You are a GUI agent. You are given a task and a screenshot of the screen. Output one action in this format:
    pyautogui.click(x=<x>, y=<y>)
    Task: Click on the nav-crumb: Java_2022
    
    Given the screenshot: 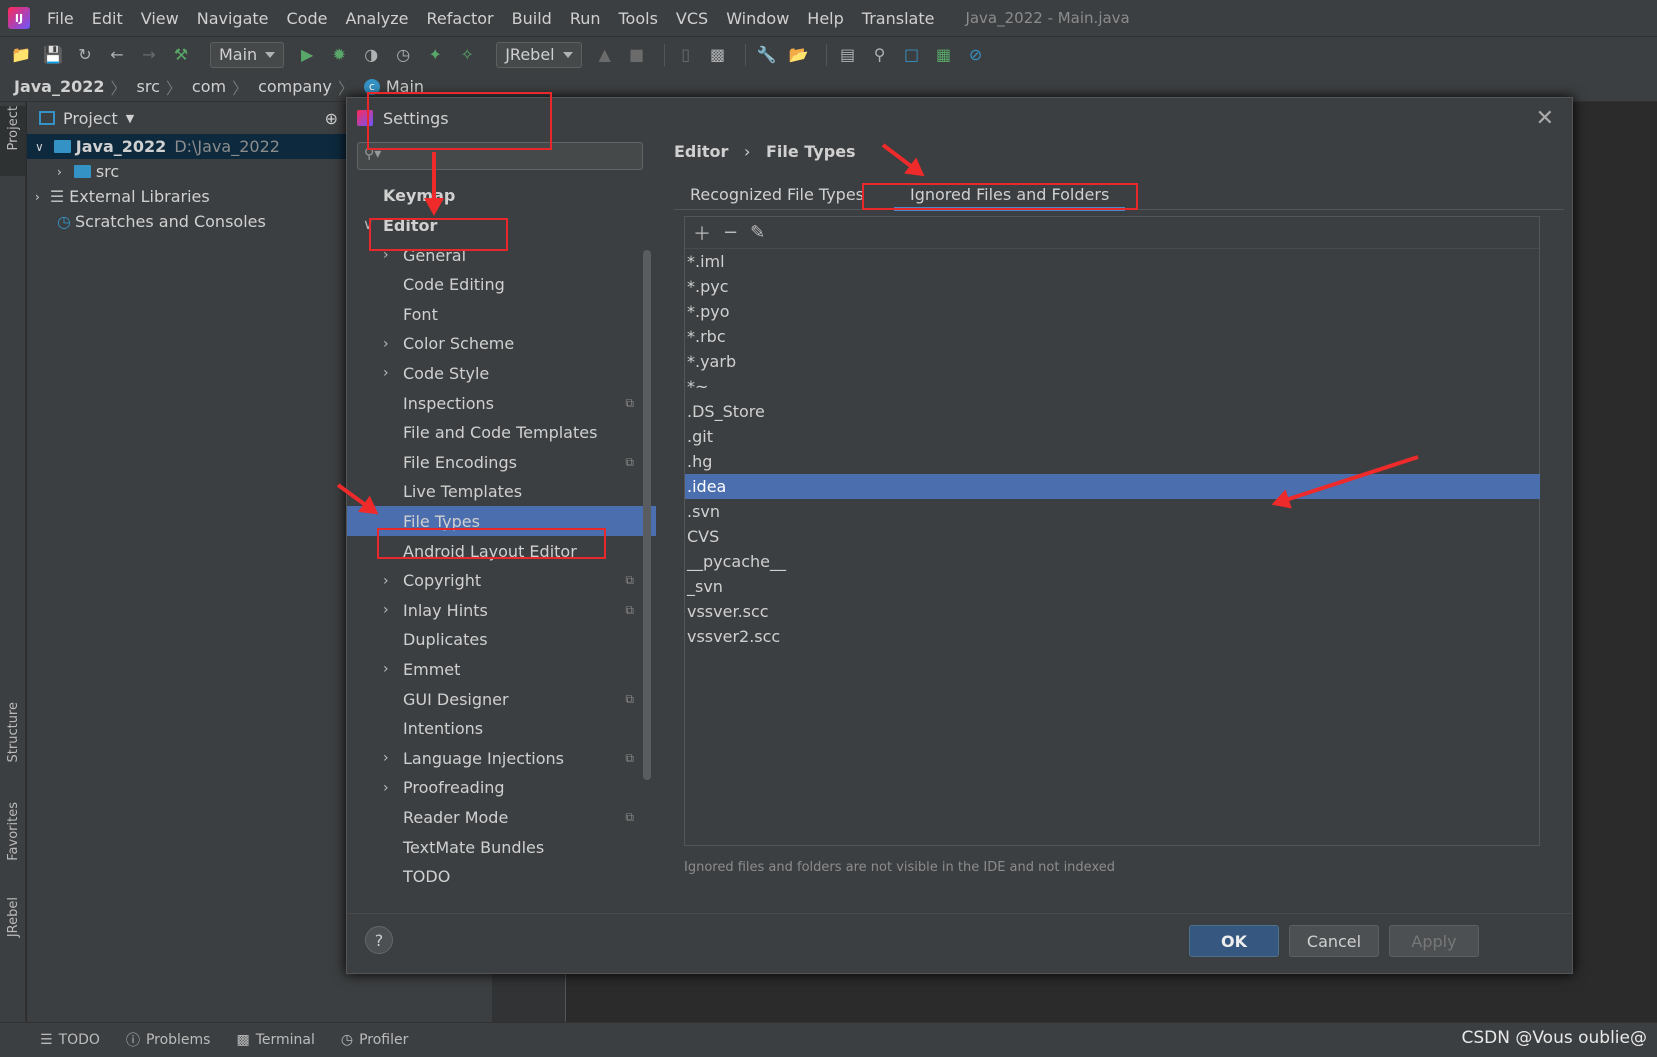 What is the action you would take?
    pyautogui.click(x=59, y=86)
    